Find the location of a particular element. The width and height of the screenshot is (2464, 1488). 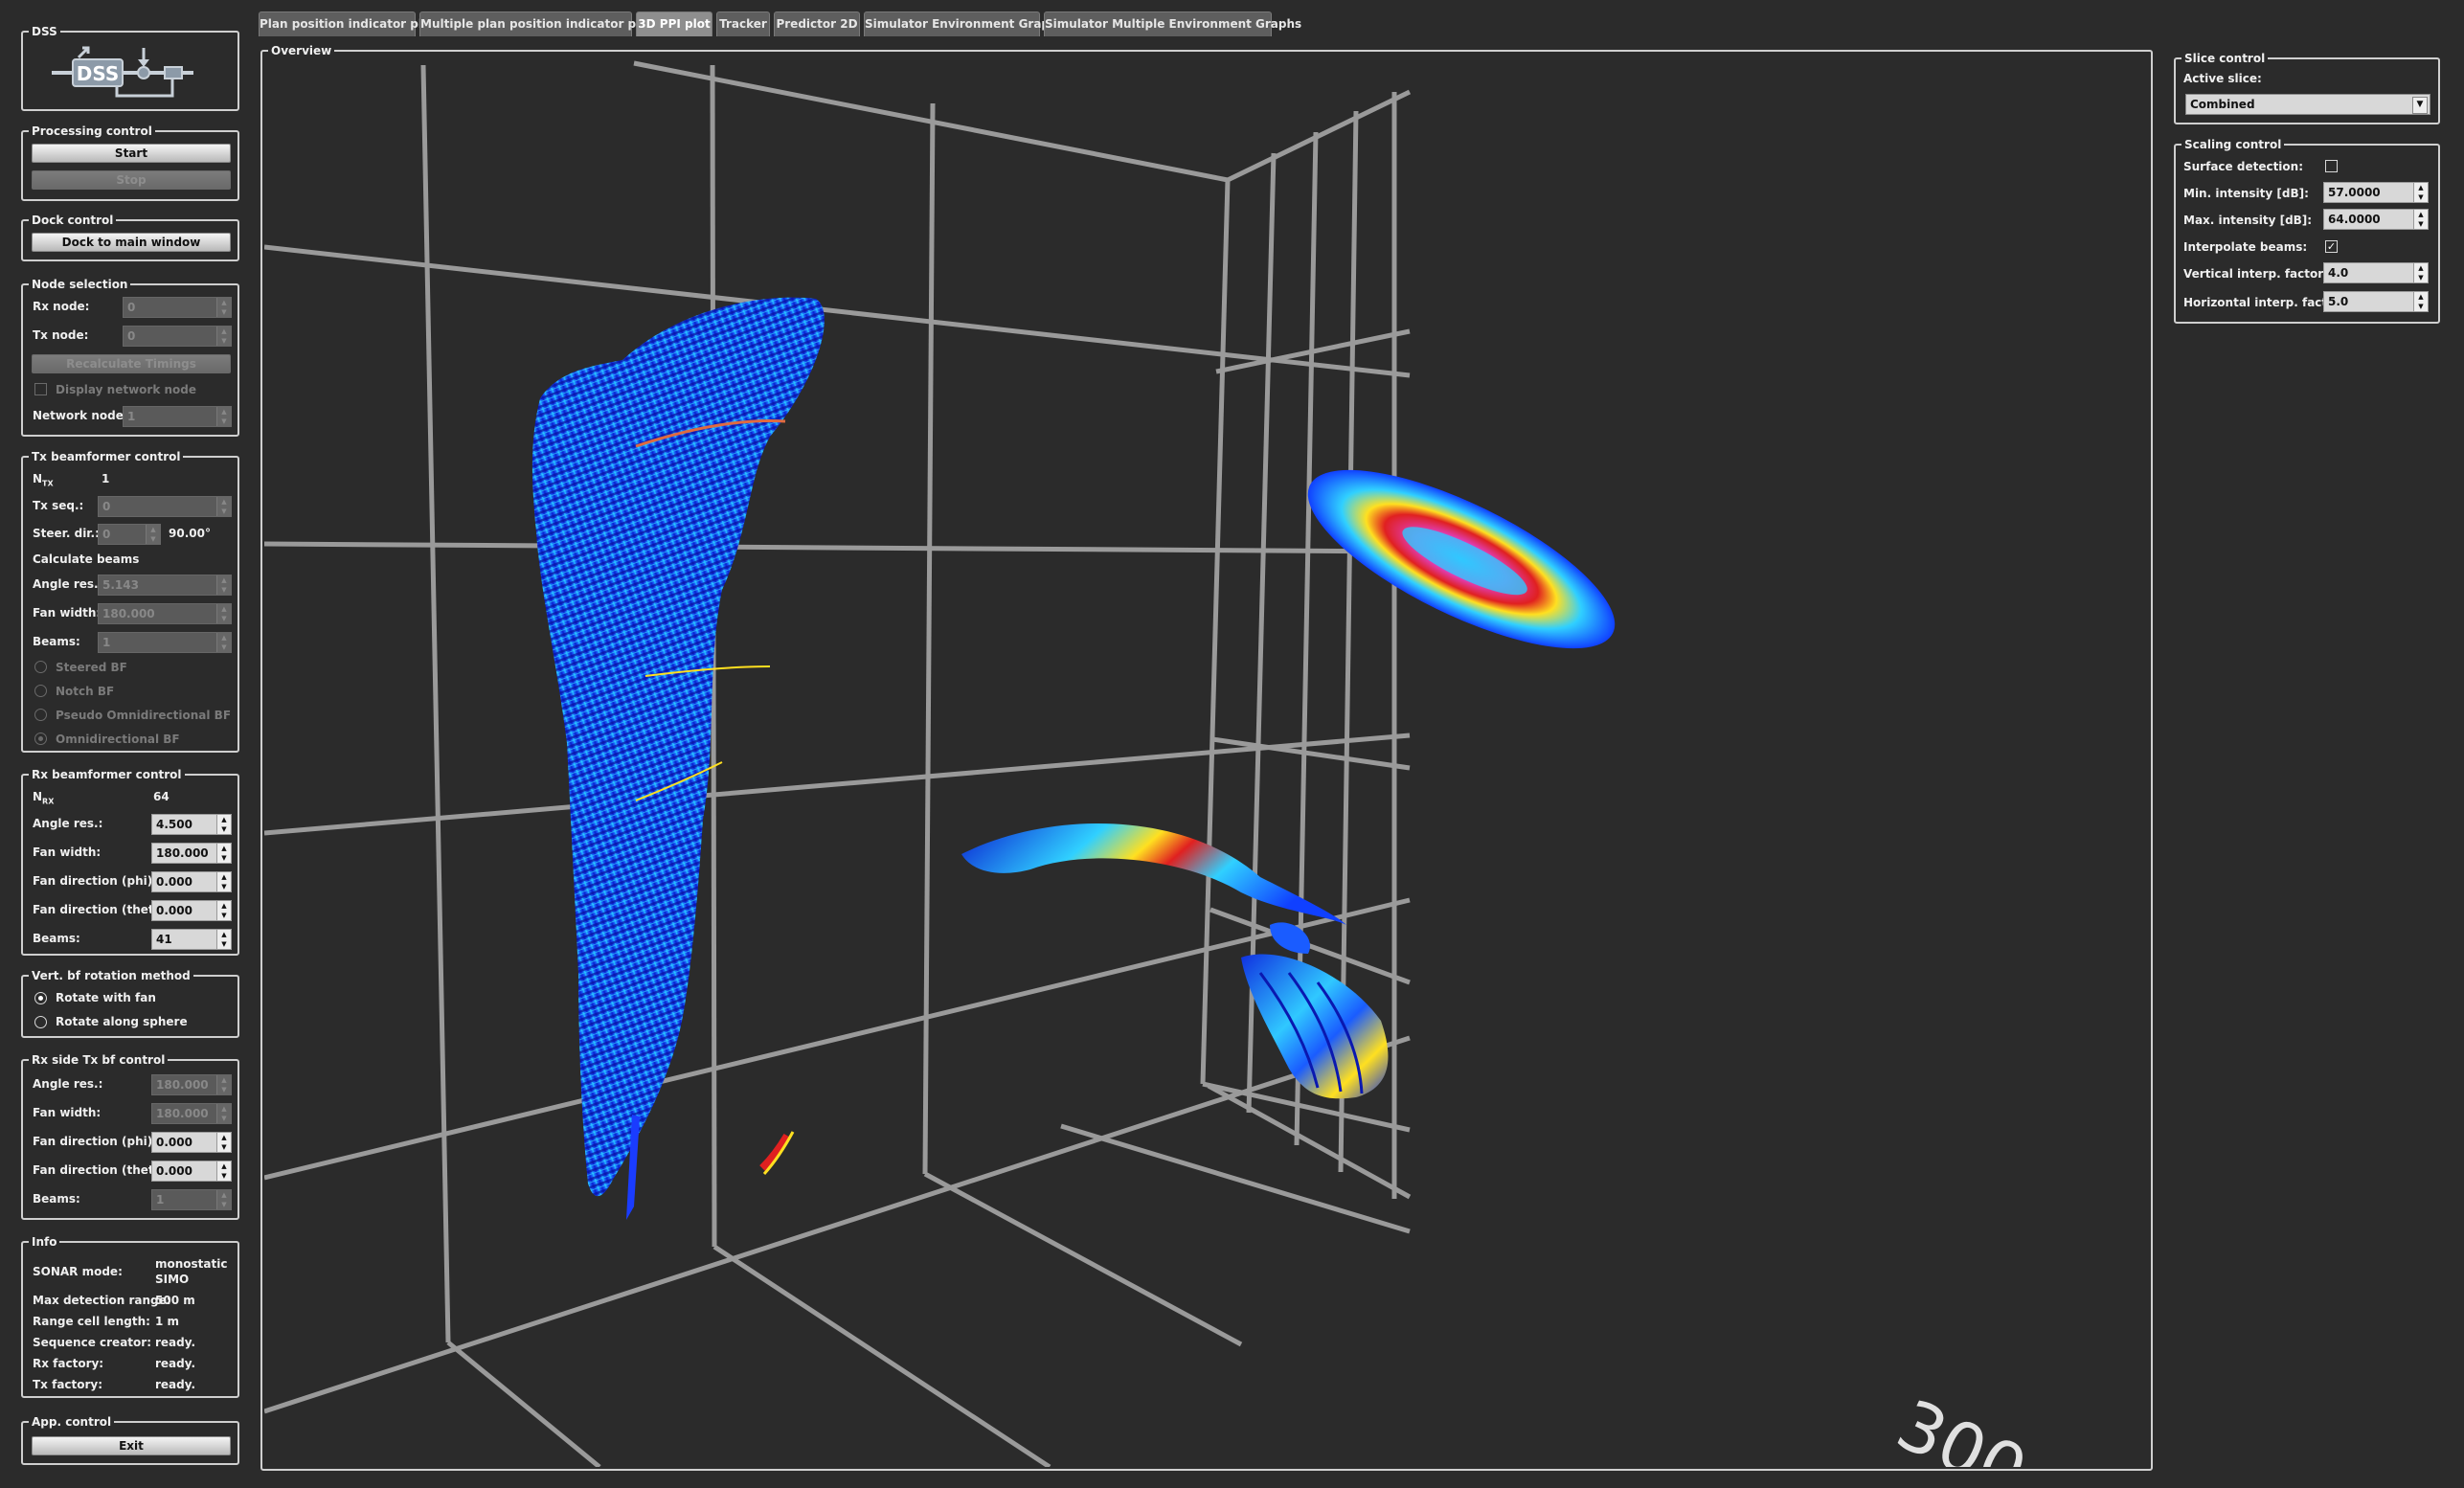

rotate-with-fan-radio is located at coordinates (40, 998).